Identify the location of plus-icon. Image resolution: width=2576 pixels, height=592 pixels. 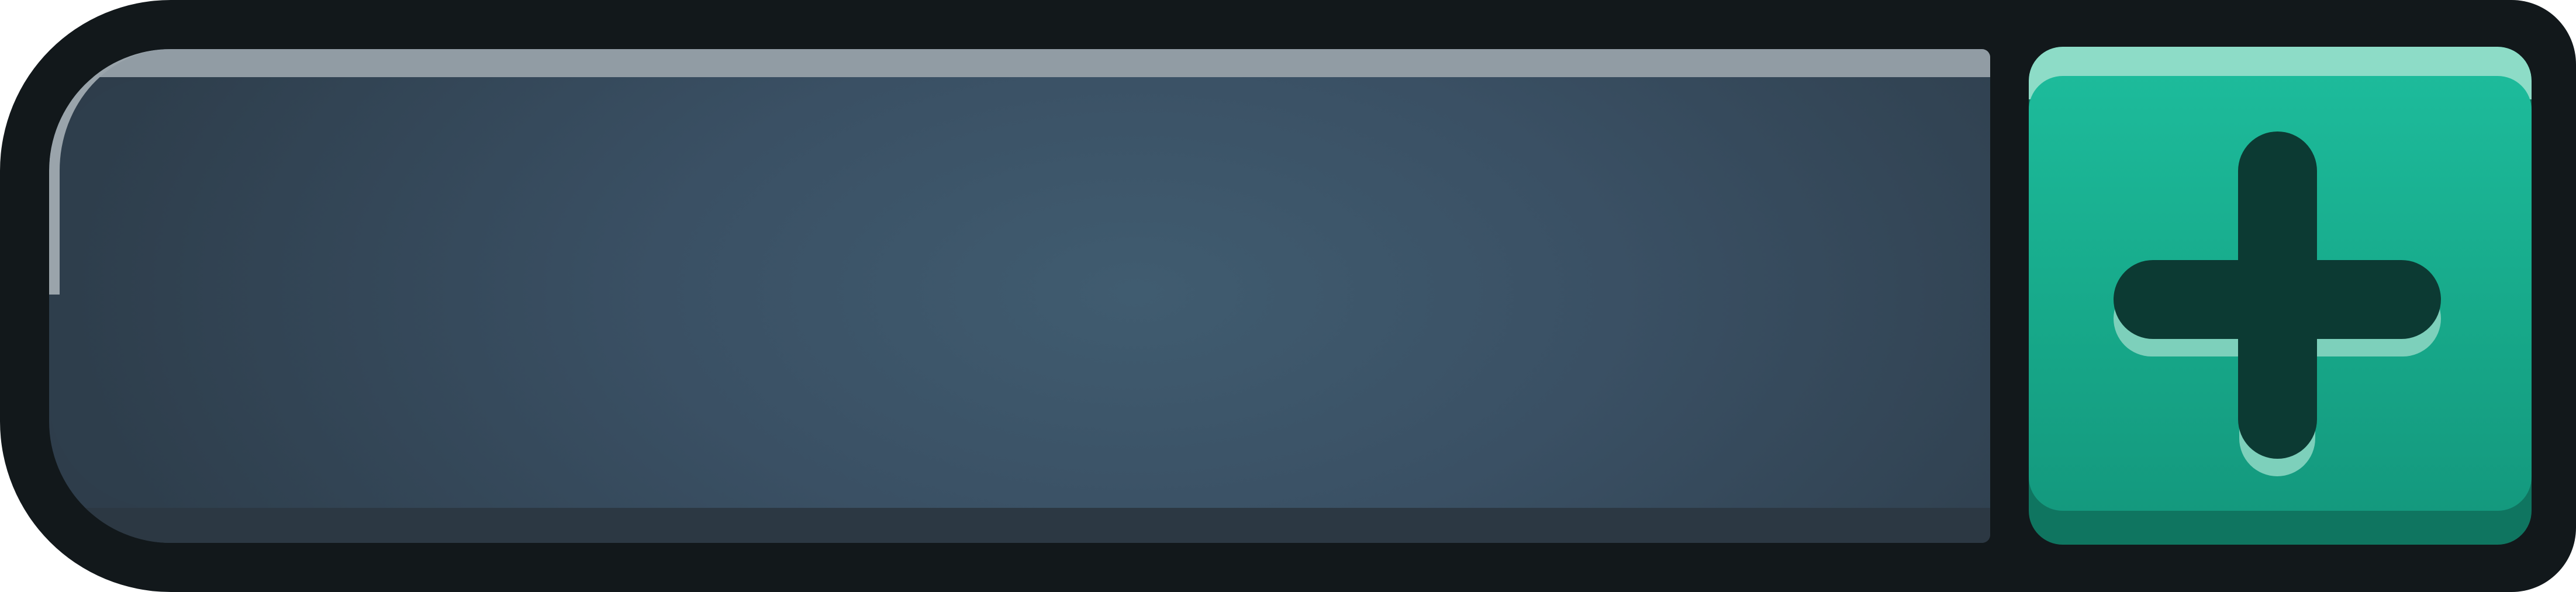
(2280, 303).